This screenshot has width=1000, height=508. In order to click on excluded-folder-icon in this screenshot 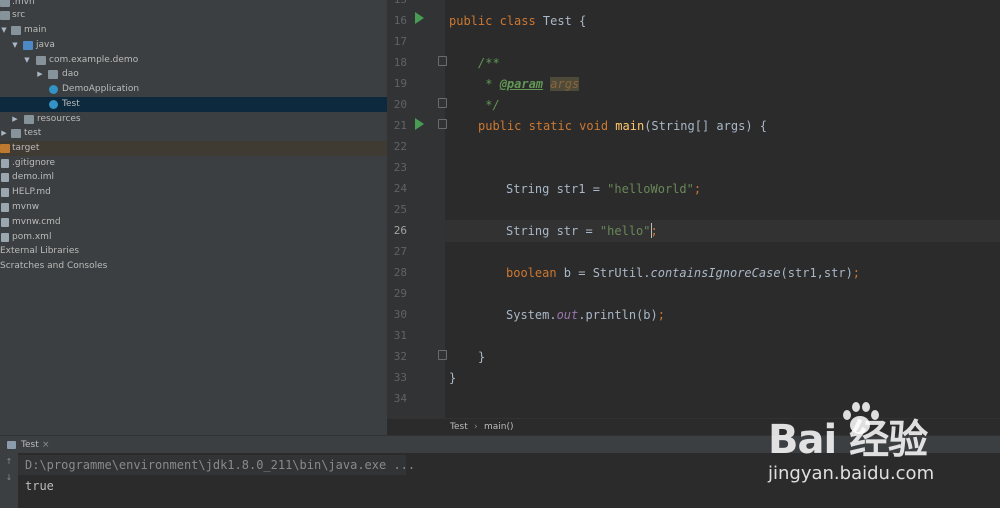, I will do `click(5, 148)`.